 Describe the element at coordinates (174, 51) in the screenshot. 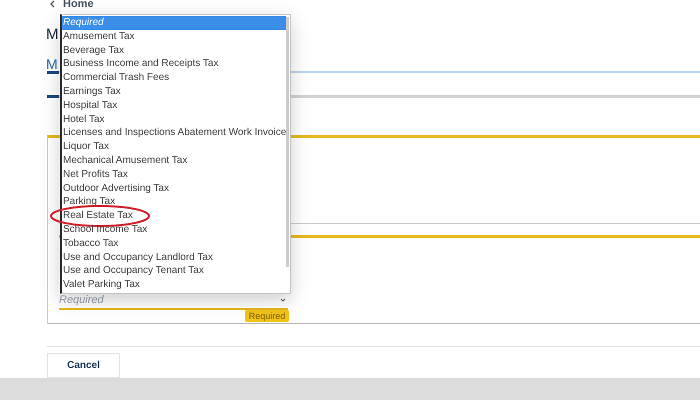

I see `dropdown-option: Beverage Tax` at that location.